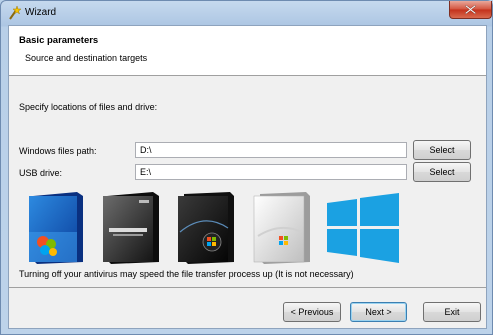 This screenshot has height=335, width=493. What do you see at coordinates (59, 40) in the screenshot?
I see `page-title: Basic parameters` at bounding box center [59, 40].